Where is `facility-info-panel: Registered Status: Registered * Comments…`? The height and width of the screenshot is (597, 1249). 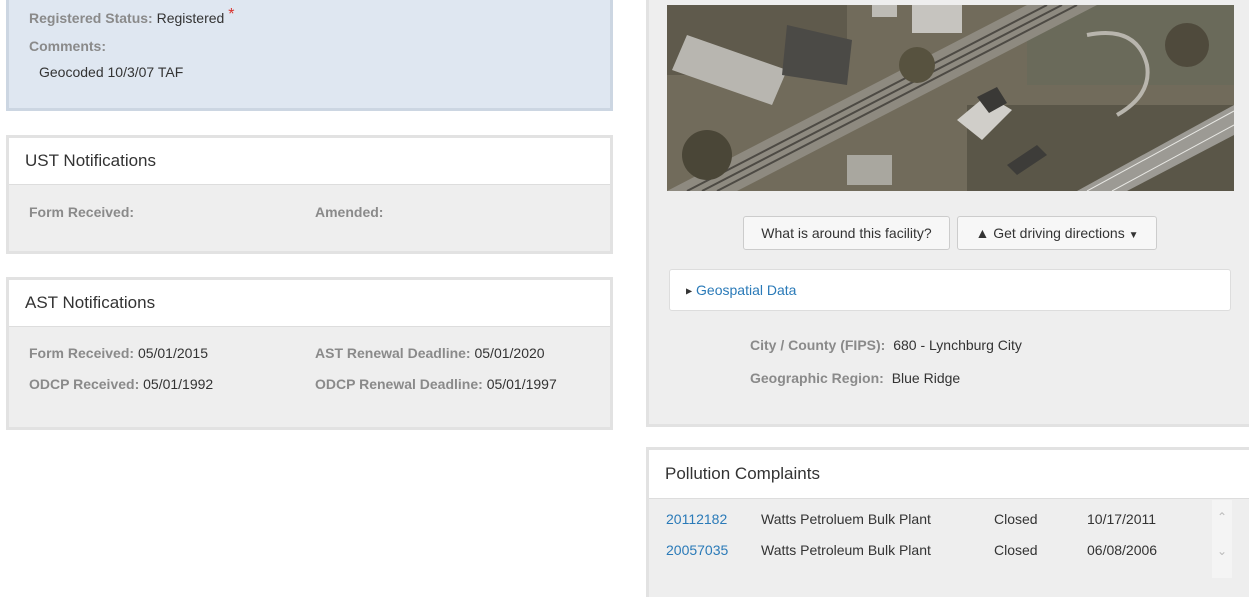 facility-info-panel: Registered Status: Registered * Comments… is located at coordinates (309, 55).